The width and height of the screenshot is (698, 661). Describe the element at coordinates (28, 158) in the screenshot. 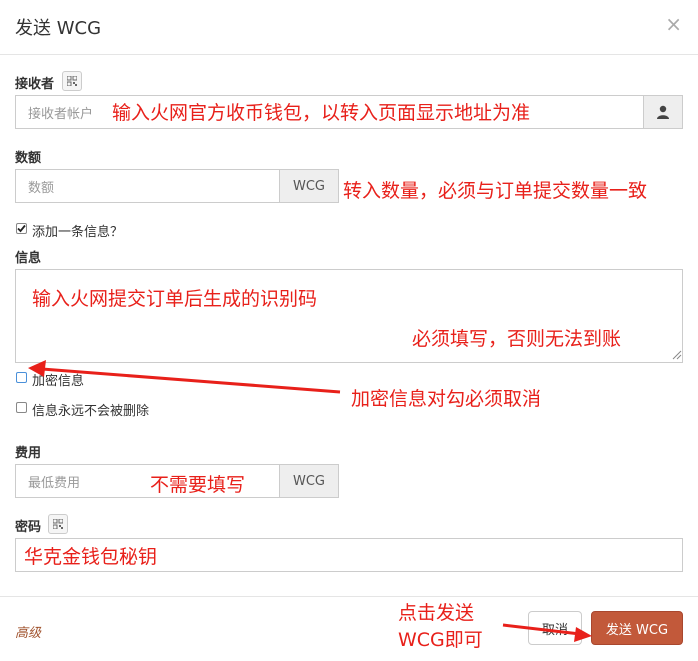

I see `amount-label: 数额` at that location.